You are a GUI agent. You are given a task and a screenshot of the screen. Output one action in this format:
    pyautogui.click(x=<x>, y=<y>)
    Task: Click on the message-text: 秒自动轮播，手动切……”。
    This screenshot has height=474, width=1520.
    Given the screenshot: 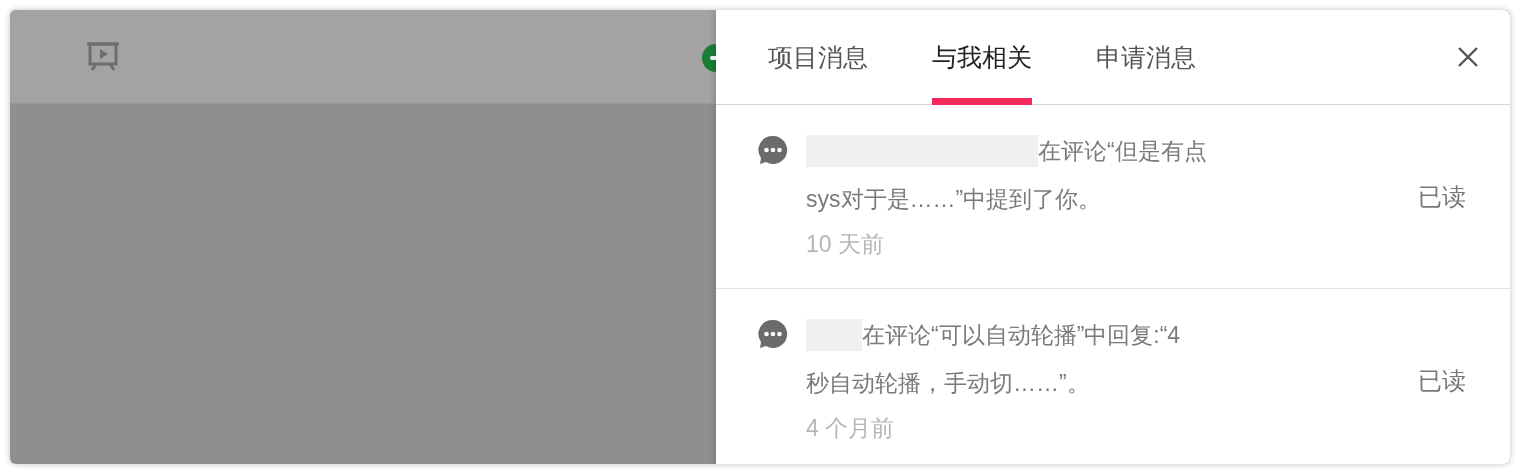 What is the action you would take?
    pyautogui.click(x=948, y=383)
    